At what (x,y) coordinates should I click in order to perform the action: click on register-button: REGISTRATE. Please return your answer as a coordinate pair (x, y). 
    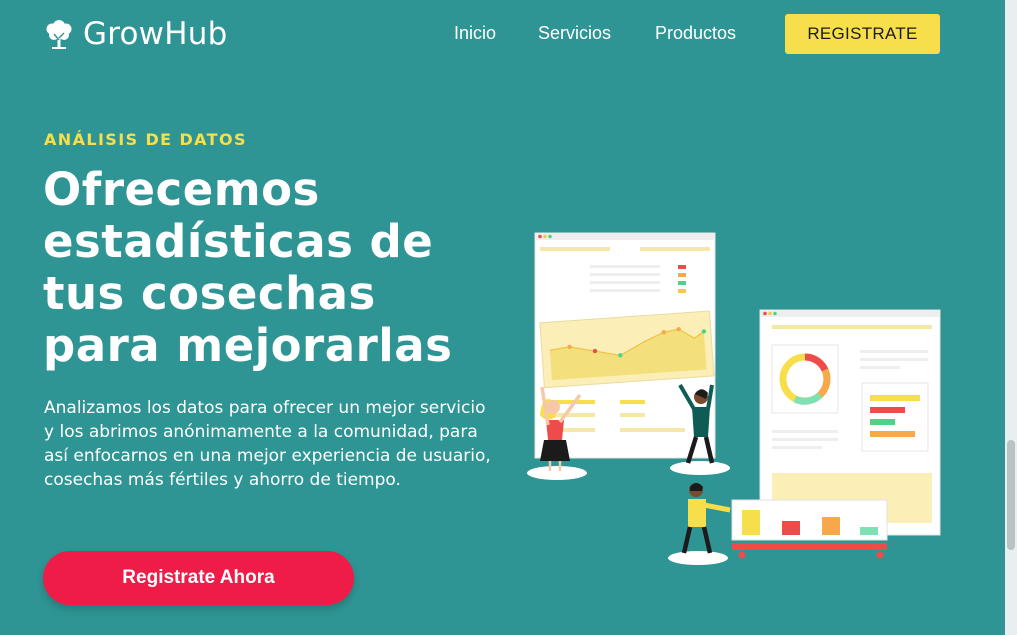
    Looking at the image, I should click on (862, 34).